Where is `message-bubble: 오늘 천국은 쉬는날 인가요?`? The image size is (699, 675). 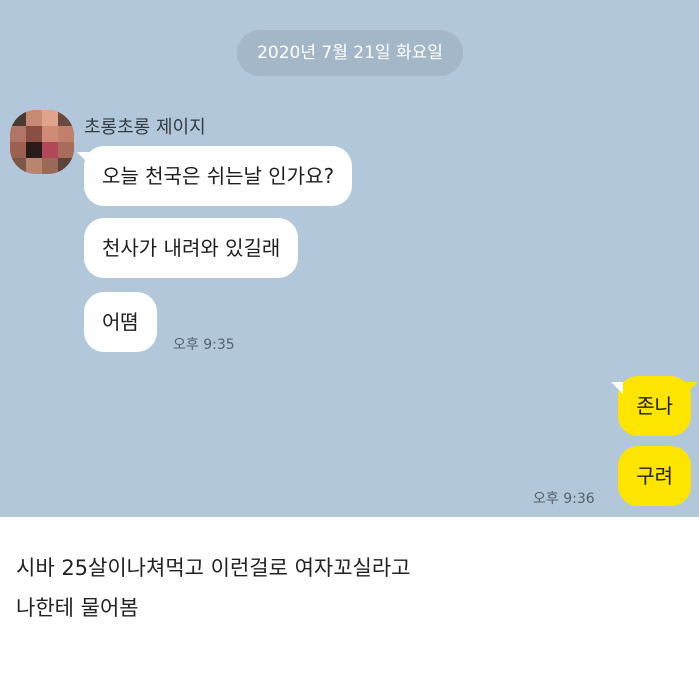
message-bubble: 오늘 천국은 쉬는날 인가요? is located at coordinates (214, 176).